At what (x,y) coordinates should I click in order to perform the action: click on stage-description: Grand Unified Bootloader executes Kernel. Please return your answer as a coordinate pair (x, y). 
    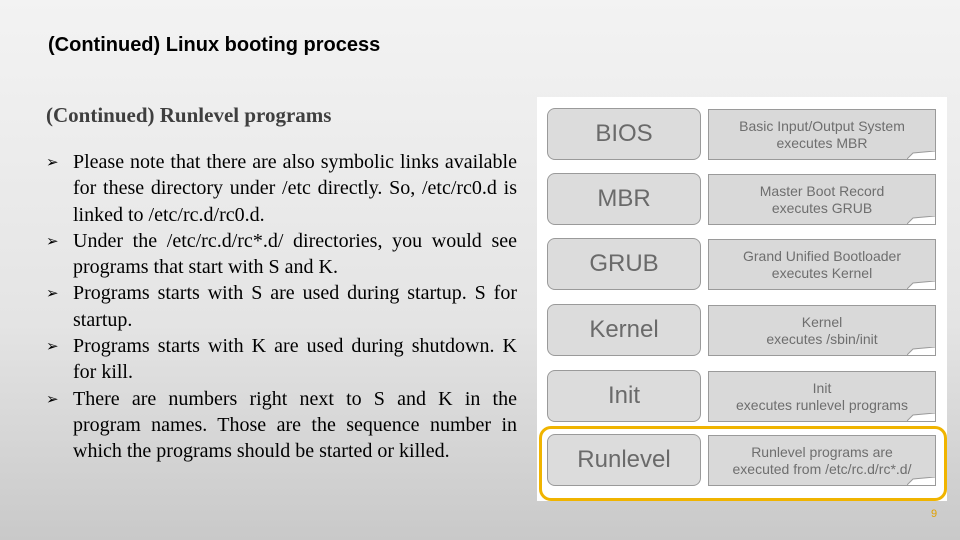
    Looking at the image, I should click on (822, 264).